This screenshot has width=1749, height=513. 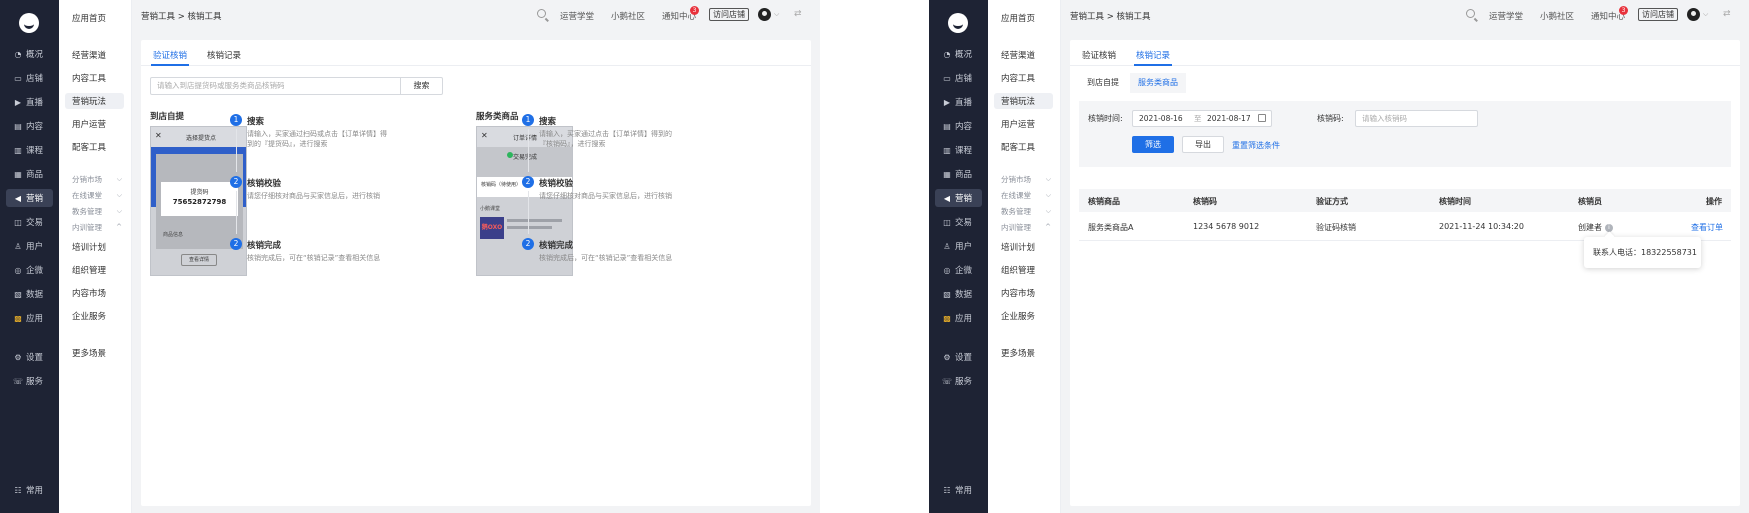 I want to click on step-number: 1, so click(x=528, y=120).